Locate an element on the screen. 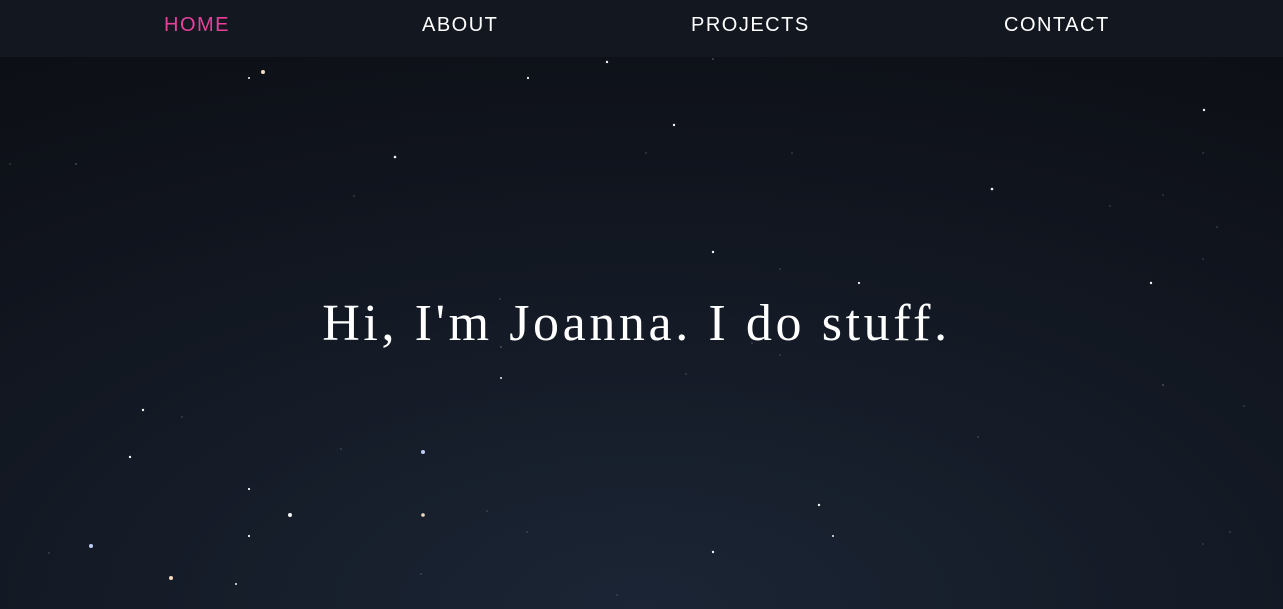  nav-link-contact: CONTACT is located at coordinates (1057, 25).